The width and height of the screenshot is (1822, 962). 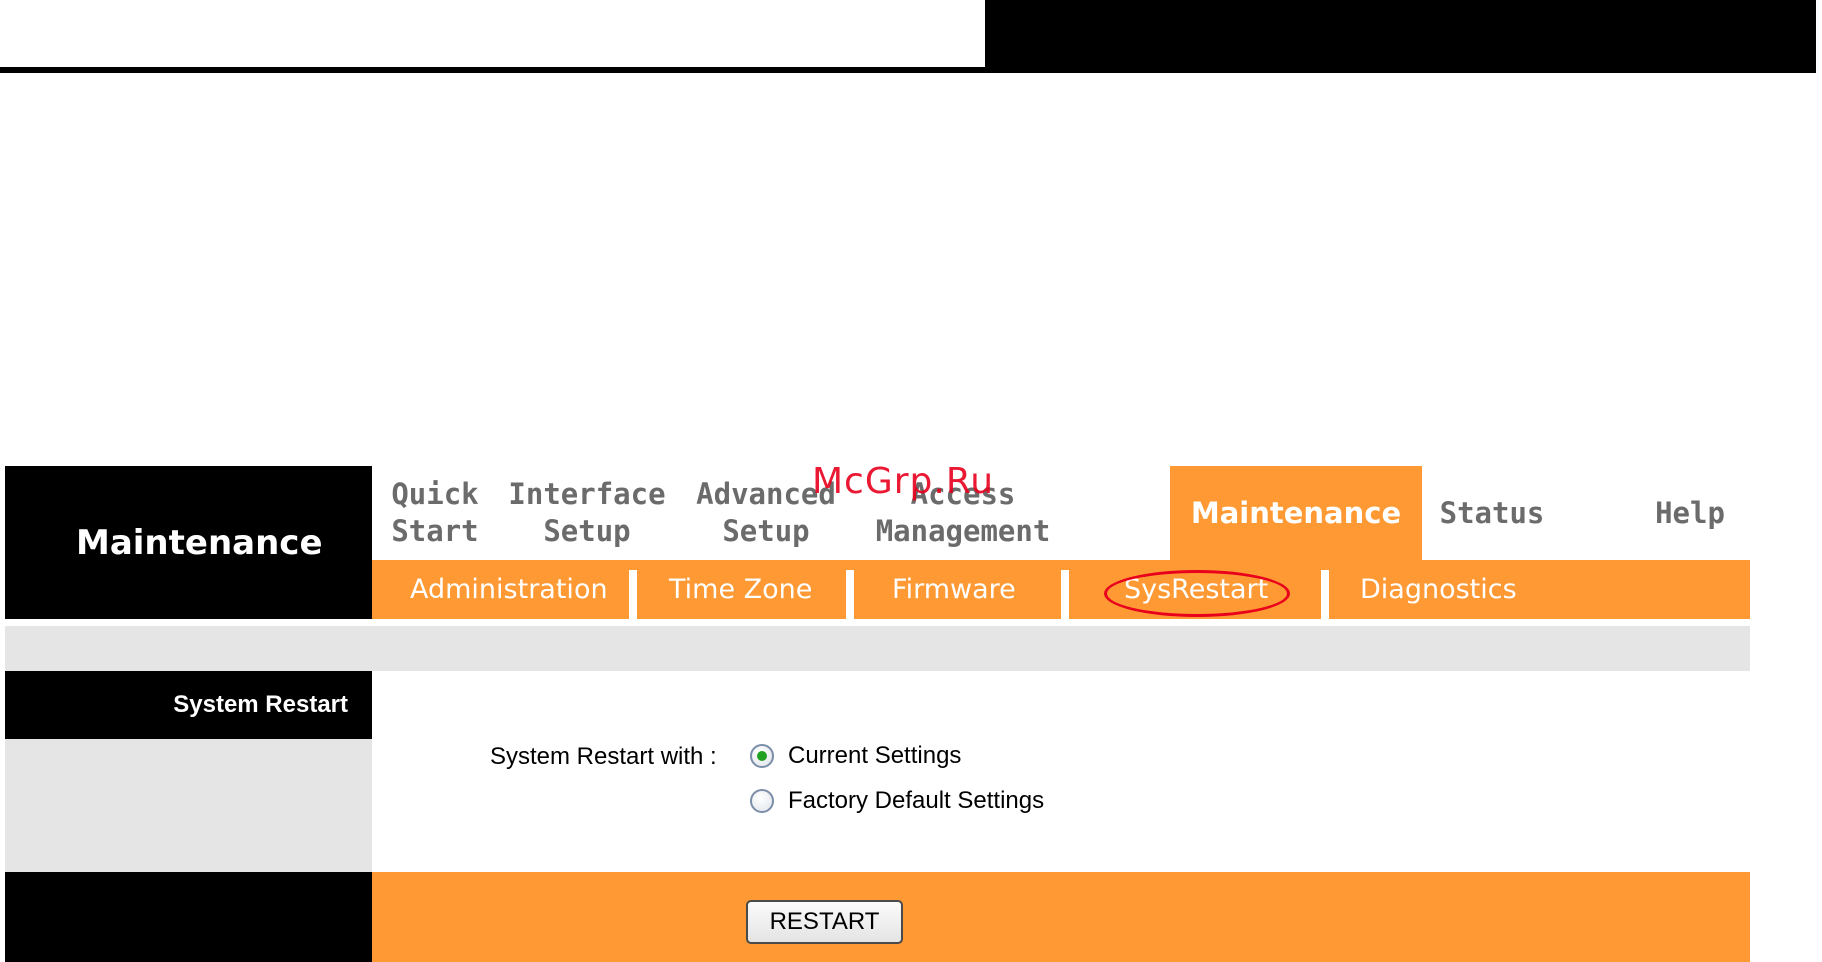 What do you see at coordinates (188, 917) in the screenshot?
I see `footer-left` at bounding box center [188, 917].